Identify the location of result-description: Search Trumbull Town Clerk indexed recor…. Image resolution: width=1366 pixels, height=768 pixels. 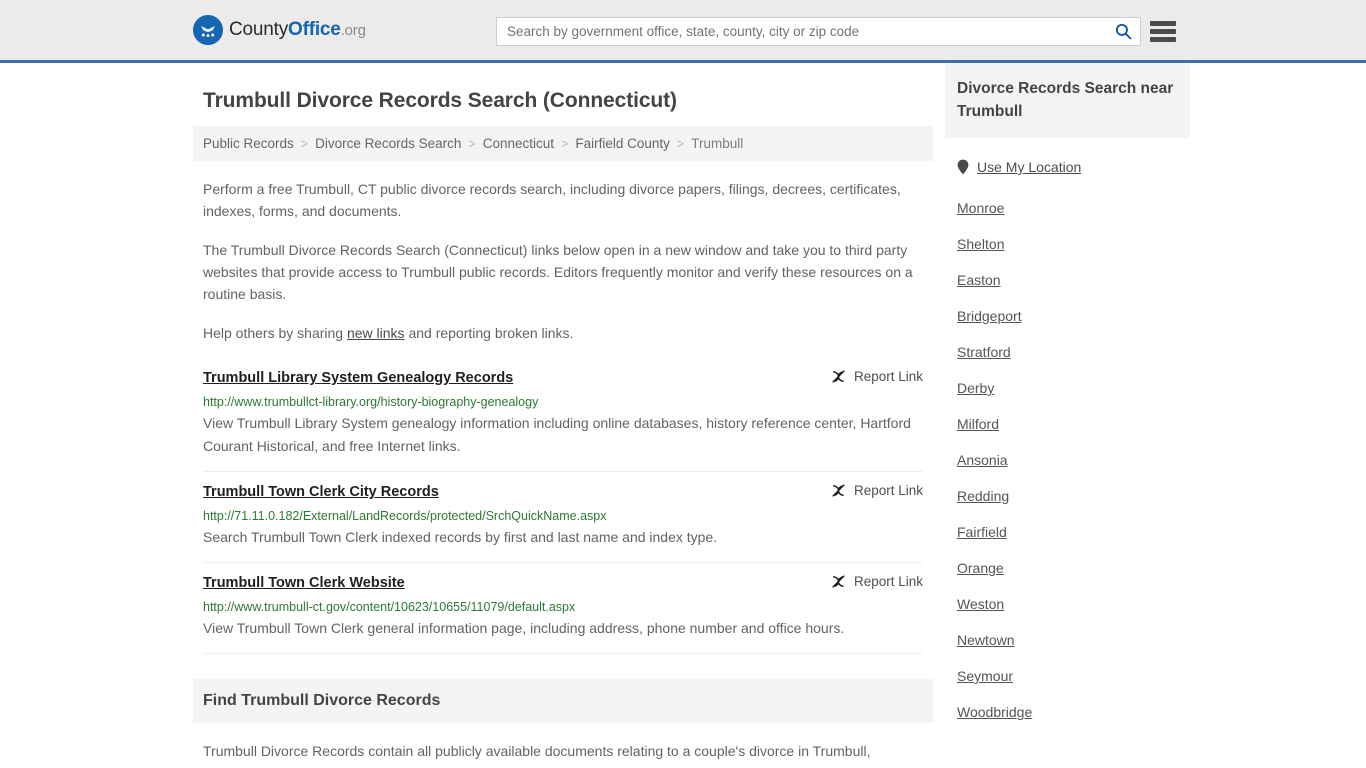
(460, 537).